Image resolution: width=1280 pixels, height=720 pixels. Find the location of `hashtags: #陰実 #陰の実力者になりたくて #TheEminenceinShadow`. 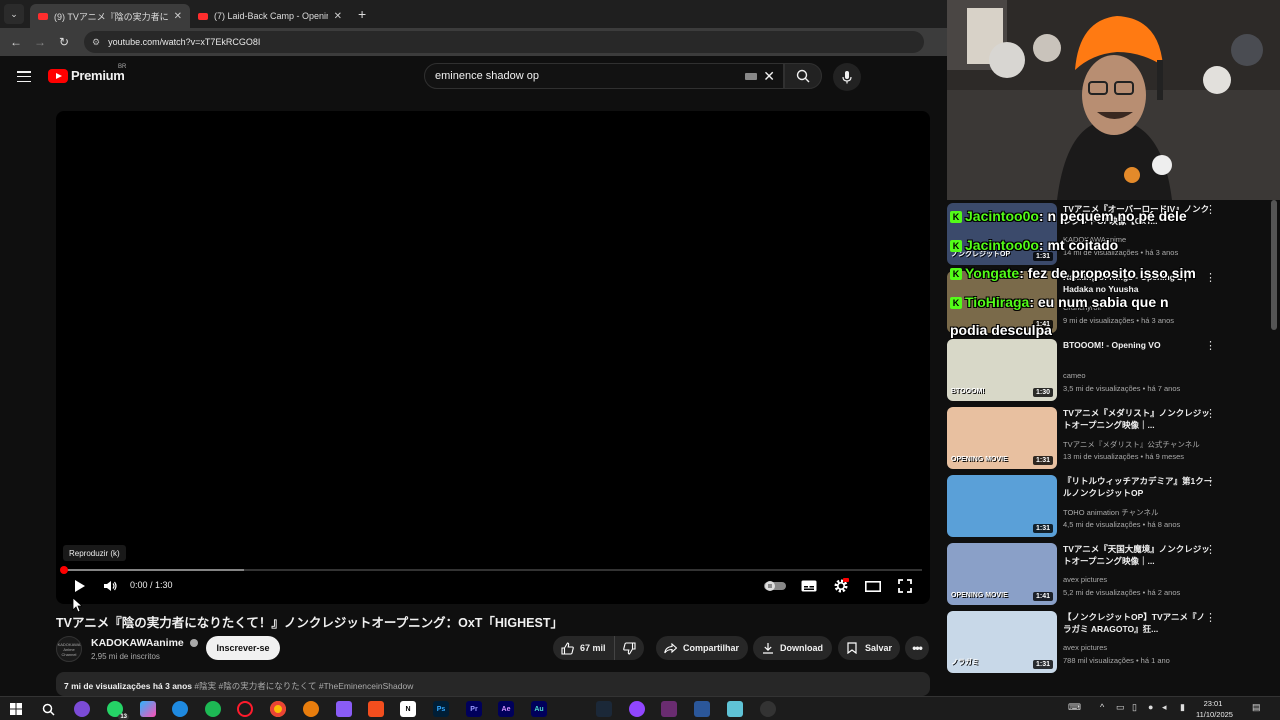

hashtags: #陰実 #陰の実力者になりたくて #TheEminenceinShadow is located at coordinates (303, 686).